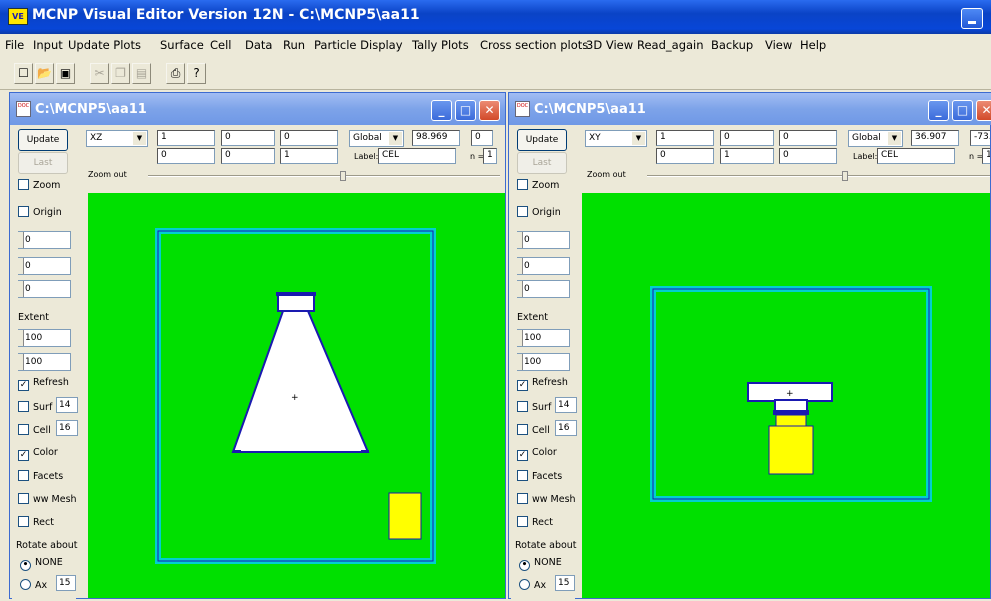 This screenshot has width=991, height=601. Describe the element at coordinates (14, 45) in the screenshot. I see `menu-file: File` at that location.